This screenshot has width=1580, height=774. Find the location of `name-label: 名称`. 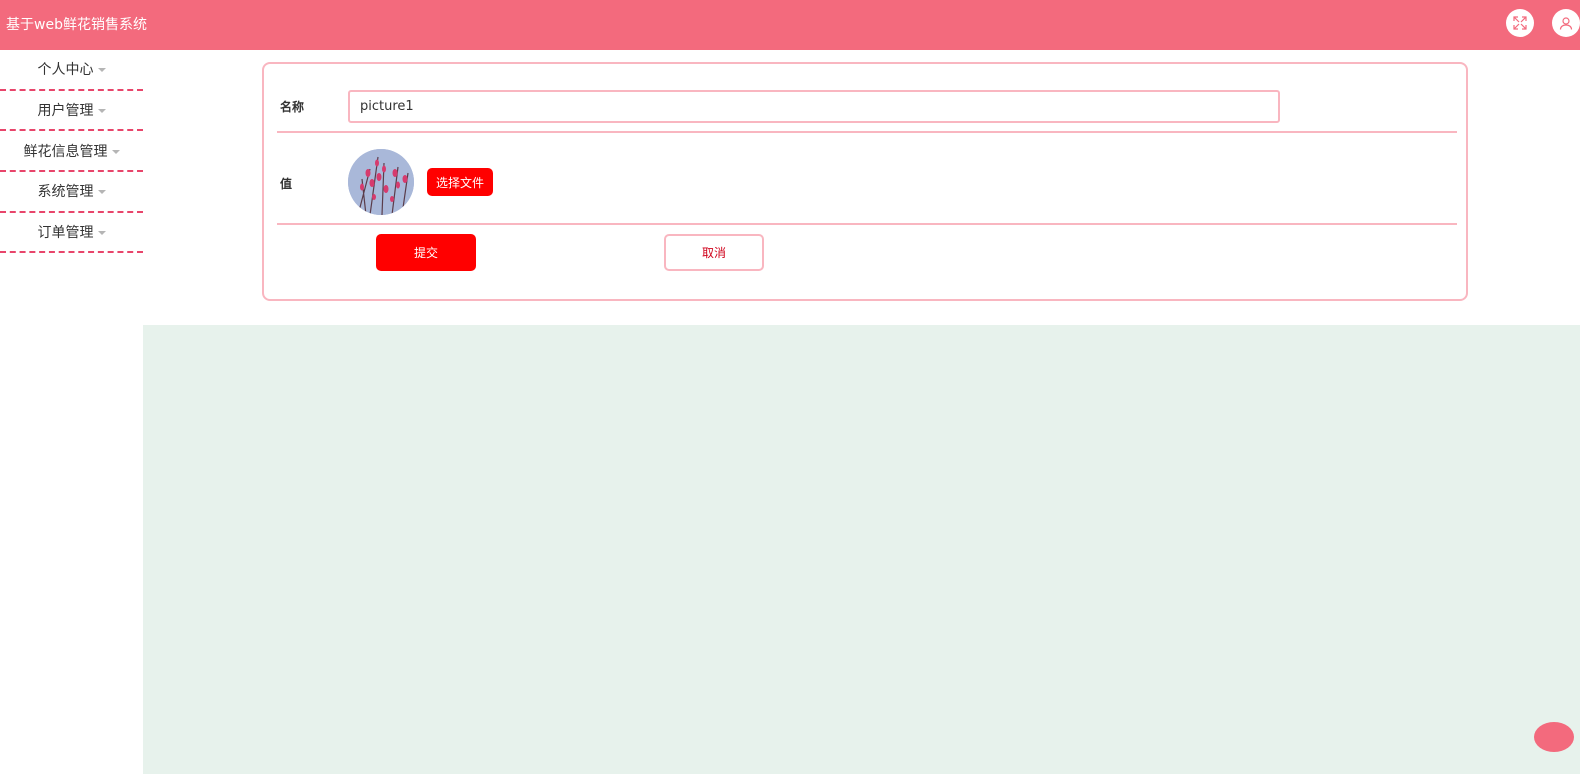

name-label: 名称 is located at coordinates (292, 107).